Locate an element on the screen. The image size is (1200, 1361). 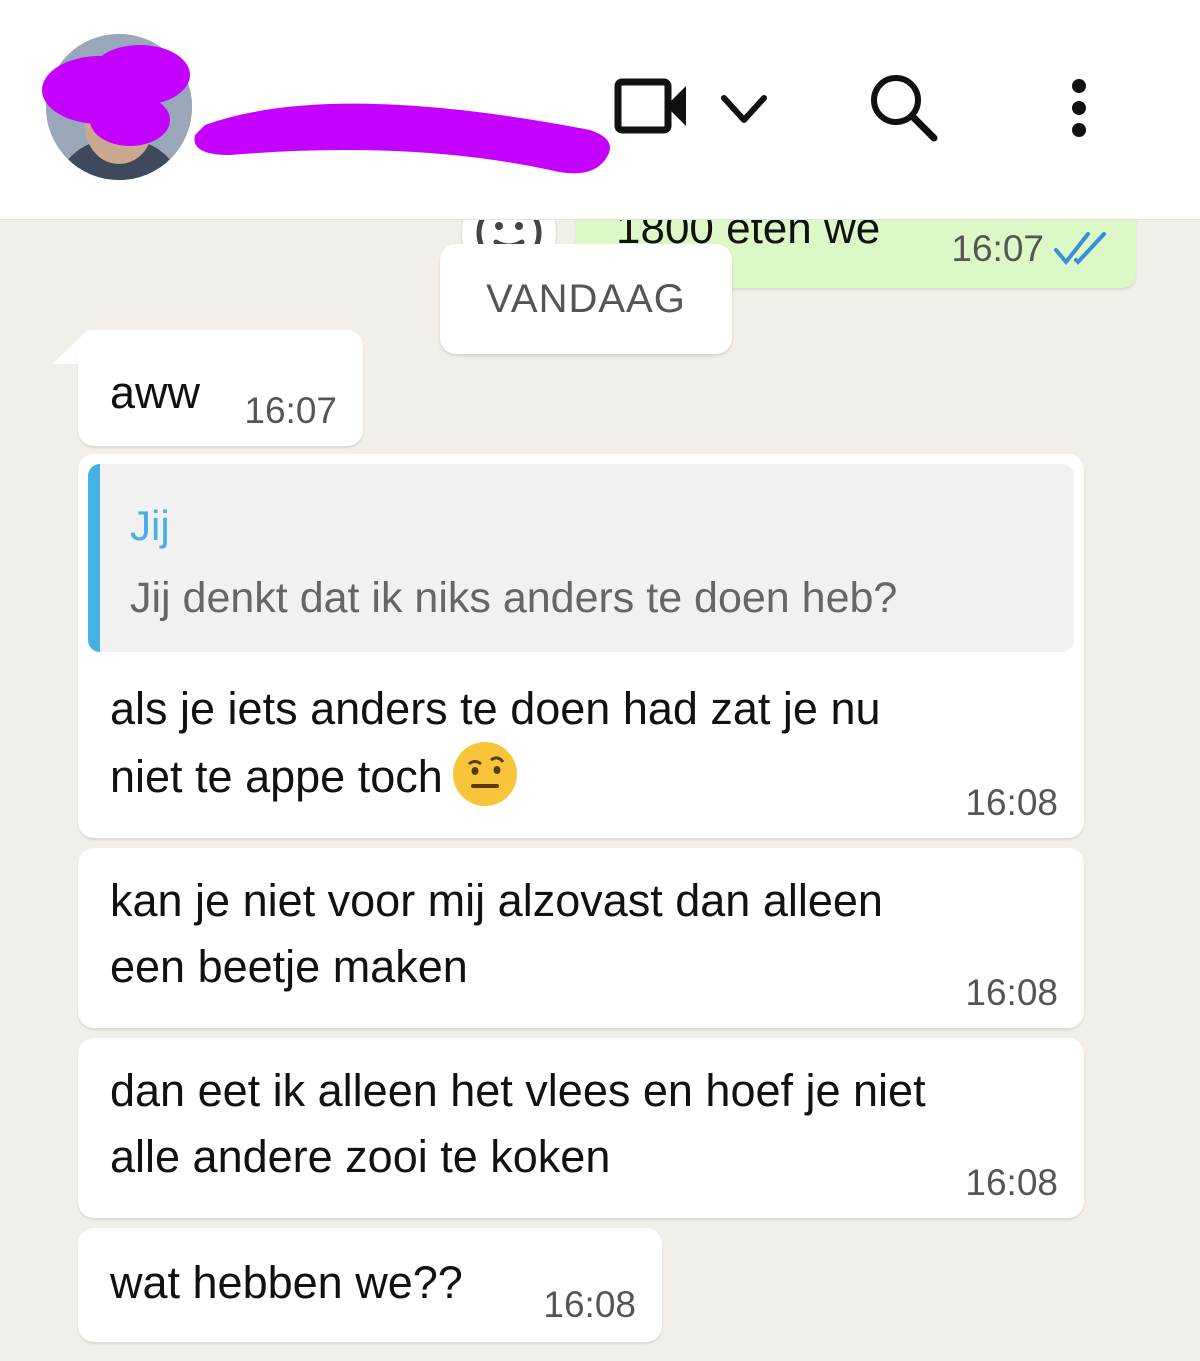
more-options-button is located at coordinates (1079, 112).